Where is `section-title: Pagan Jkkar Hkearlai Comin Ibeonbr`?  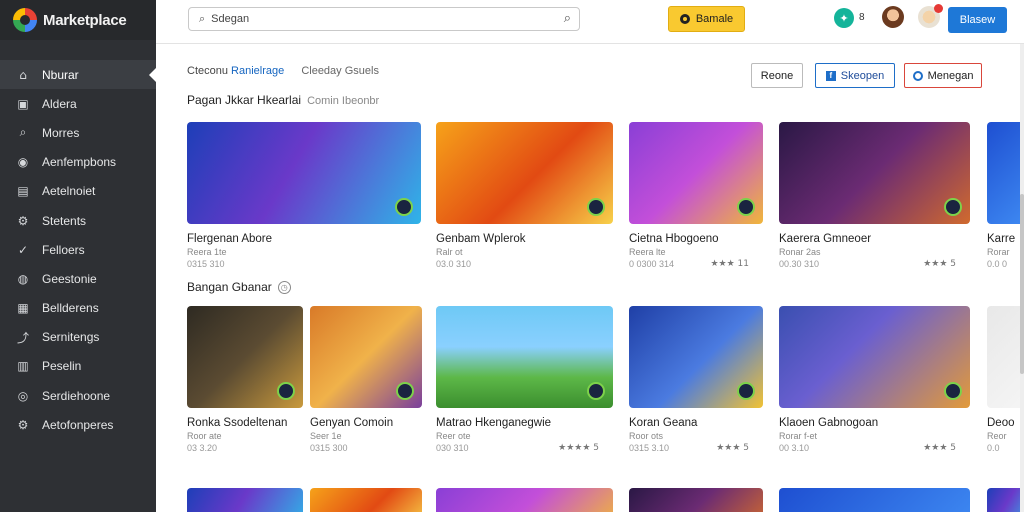 section-title: Pagan Jkkar Hkearlai Comin Ibeonbr is located at coordinates (283, 100).